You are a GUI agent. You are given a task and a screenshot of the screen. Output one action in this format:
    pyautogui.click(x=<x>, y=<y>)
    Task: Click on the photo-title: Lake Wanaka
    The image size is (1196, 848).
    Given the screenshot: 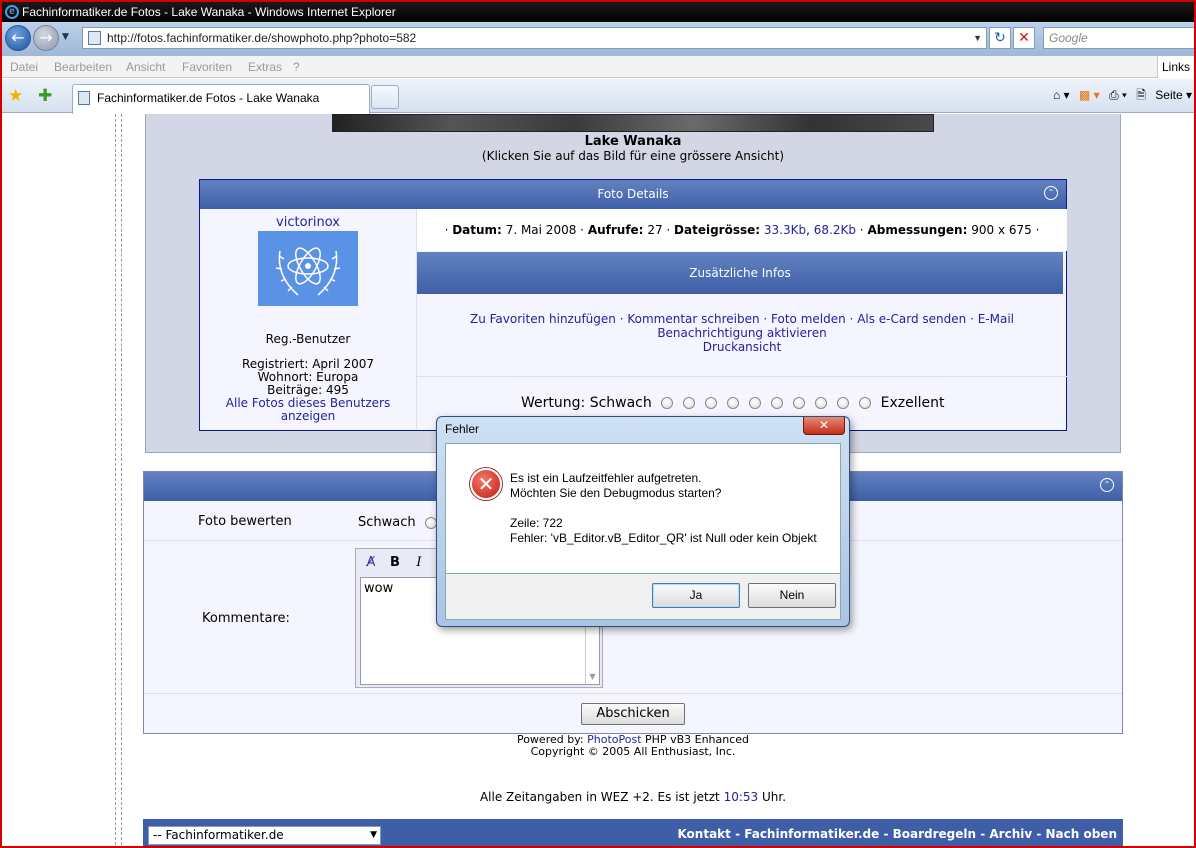 What is the action you would take?
    pyautogui.click(x=633, y=141)
    